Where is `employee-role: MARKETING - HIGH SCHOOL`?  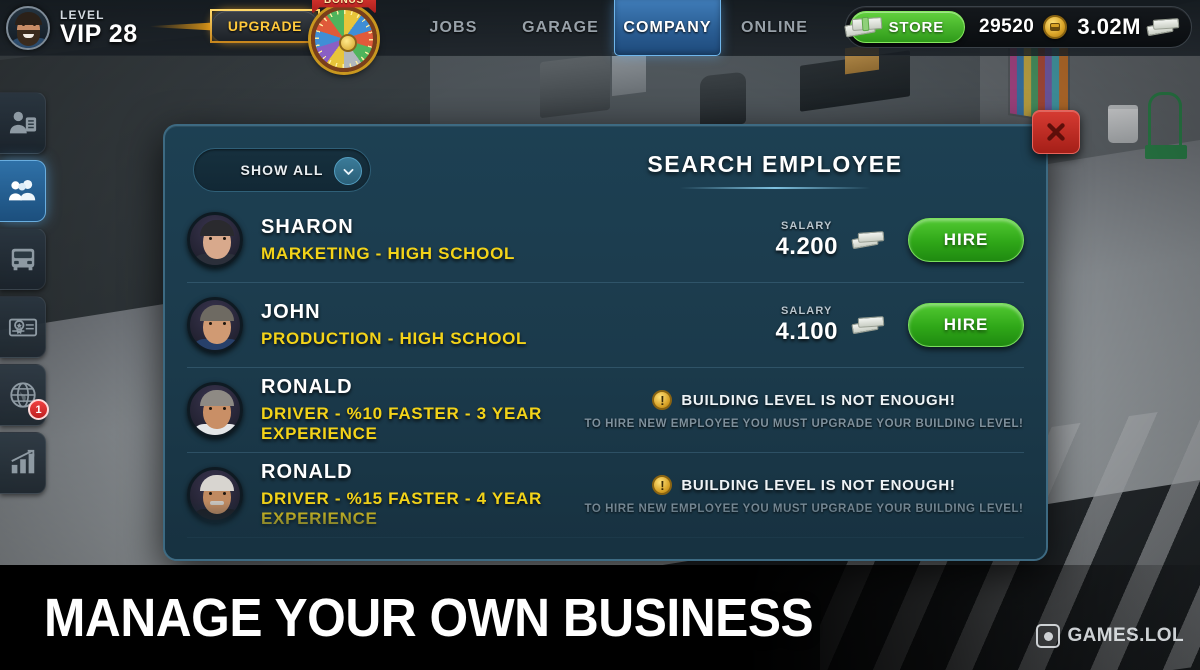 employee-role: MARKETING - HIGH SCHOOL is located at coordinates (388, 253).